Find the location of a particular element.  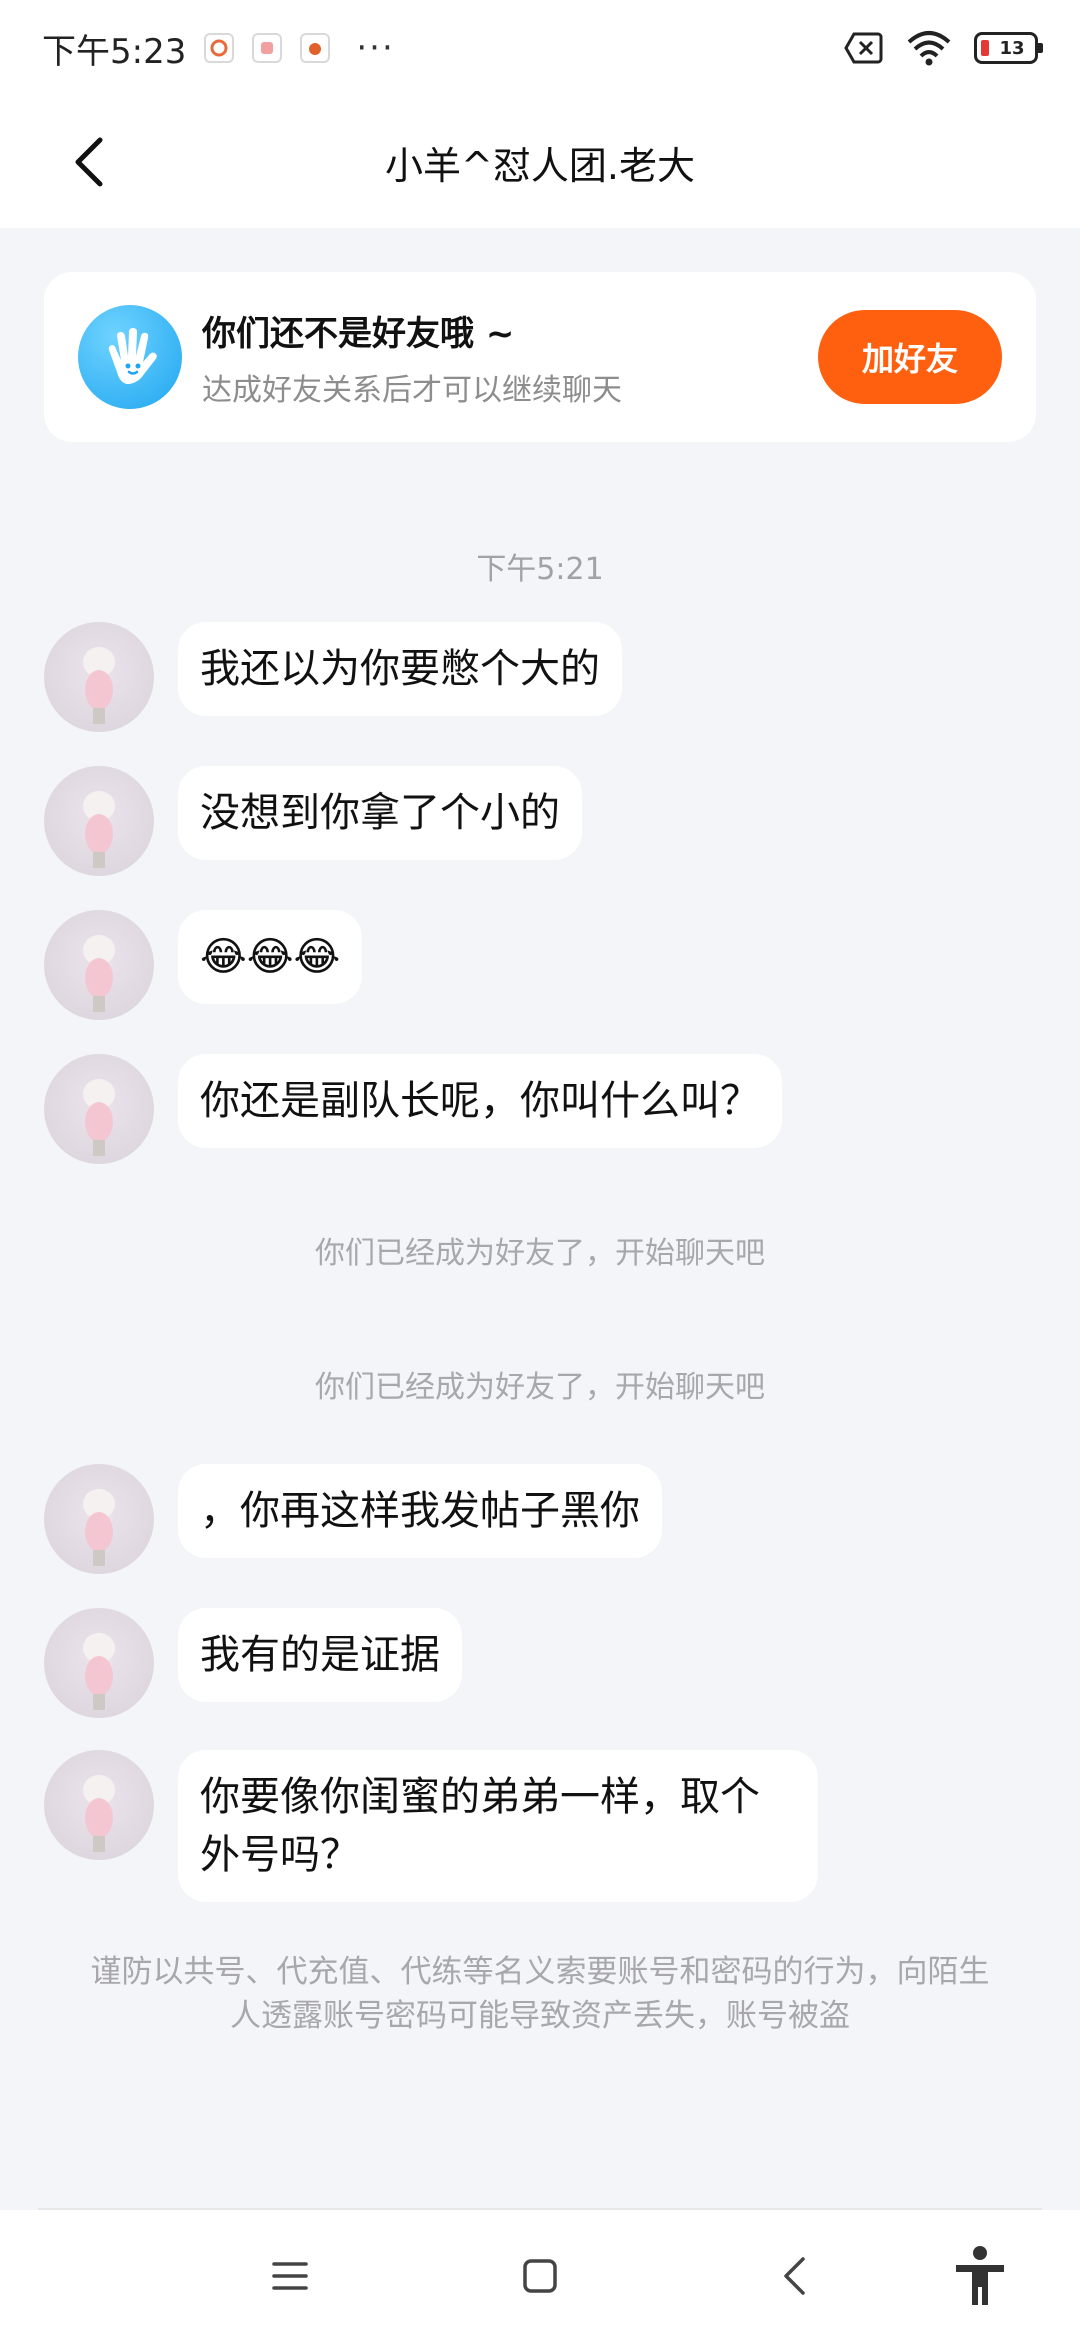

nav-back-button is located at coordinates (794, 2276).